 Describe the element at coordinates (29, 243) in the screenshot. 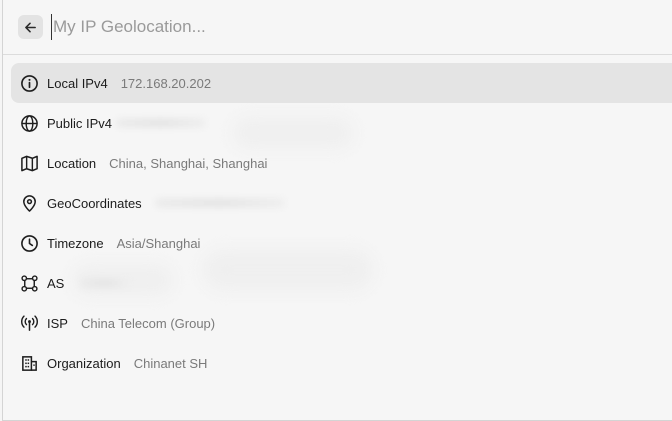

I see `clock-icon` at that location.